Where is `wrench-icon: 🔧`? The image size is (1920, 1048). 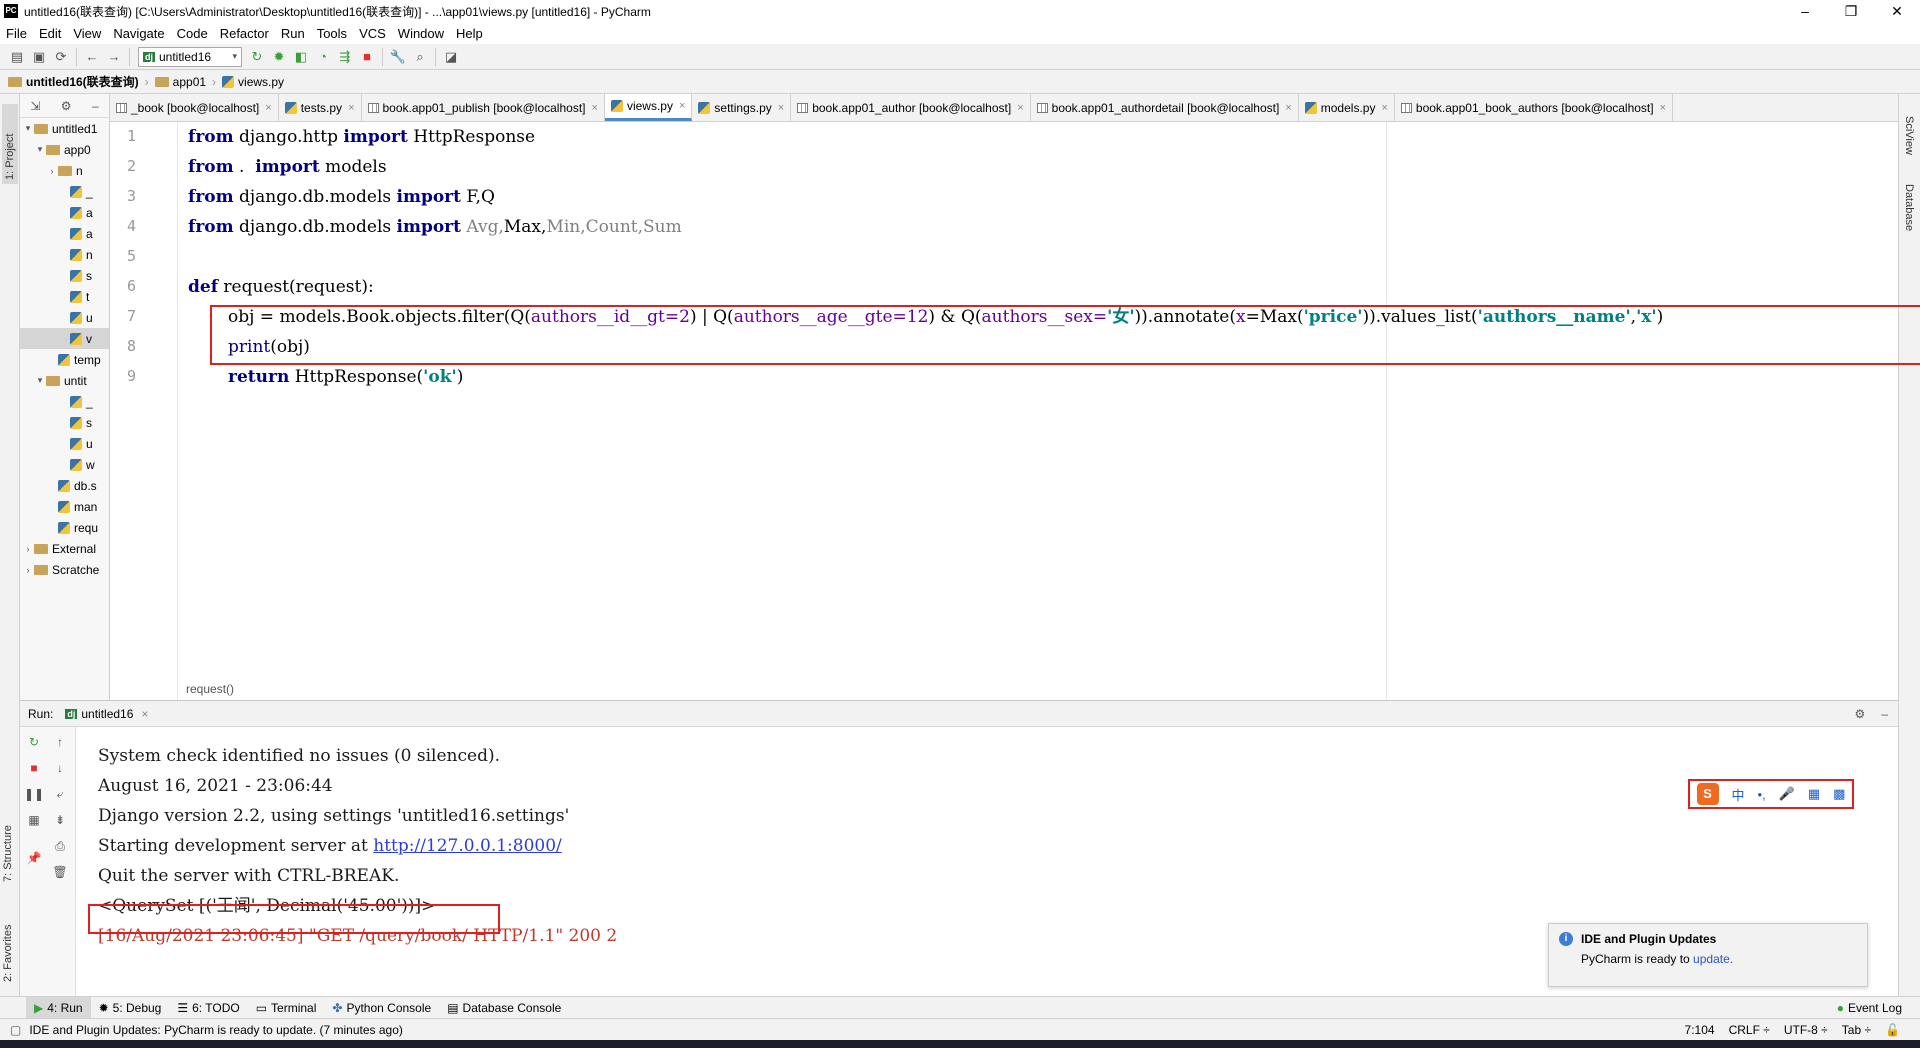
wrench-icon: 🔧 is located at coordinates (398, 57).